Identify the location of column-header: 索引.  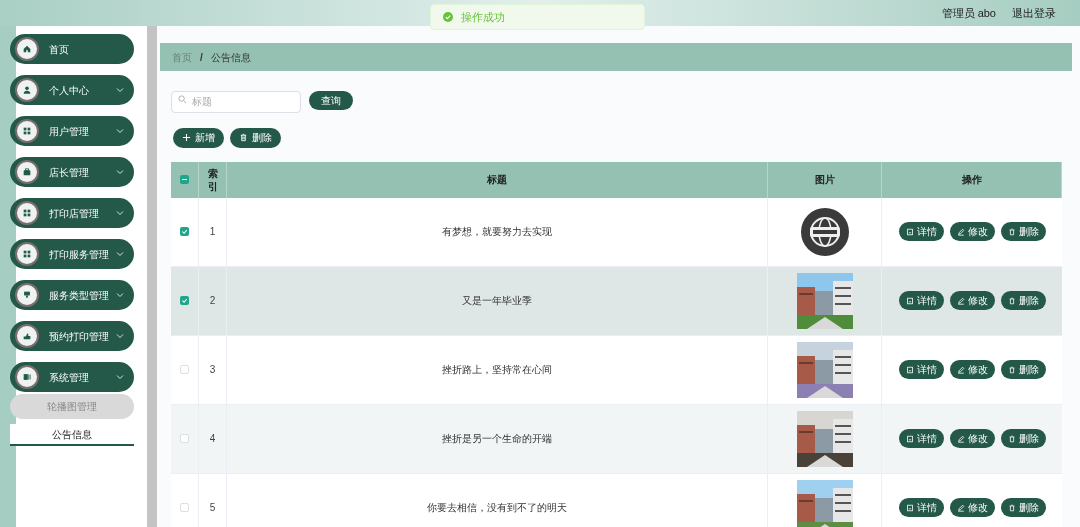
(212, 179).